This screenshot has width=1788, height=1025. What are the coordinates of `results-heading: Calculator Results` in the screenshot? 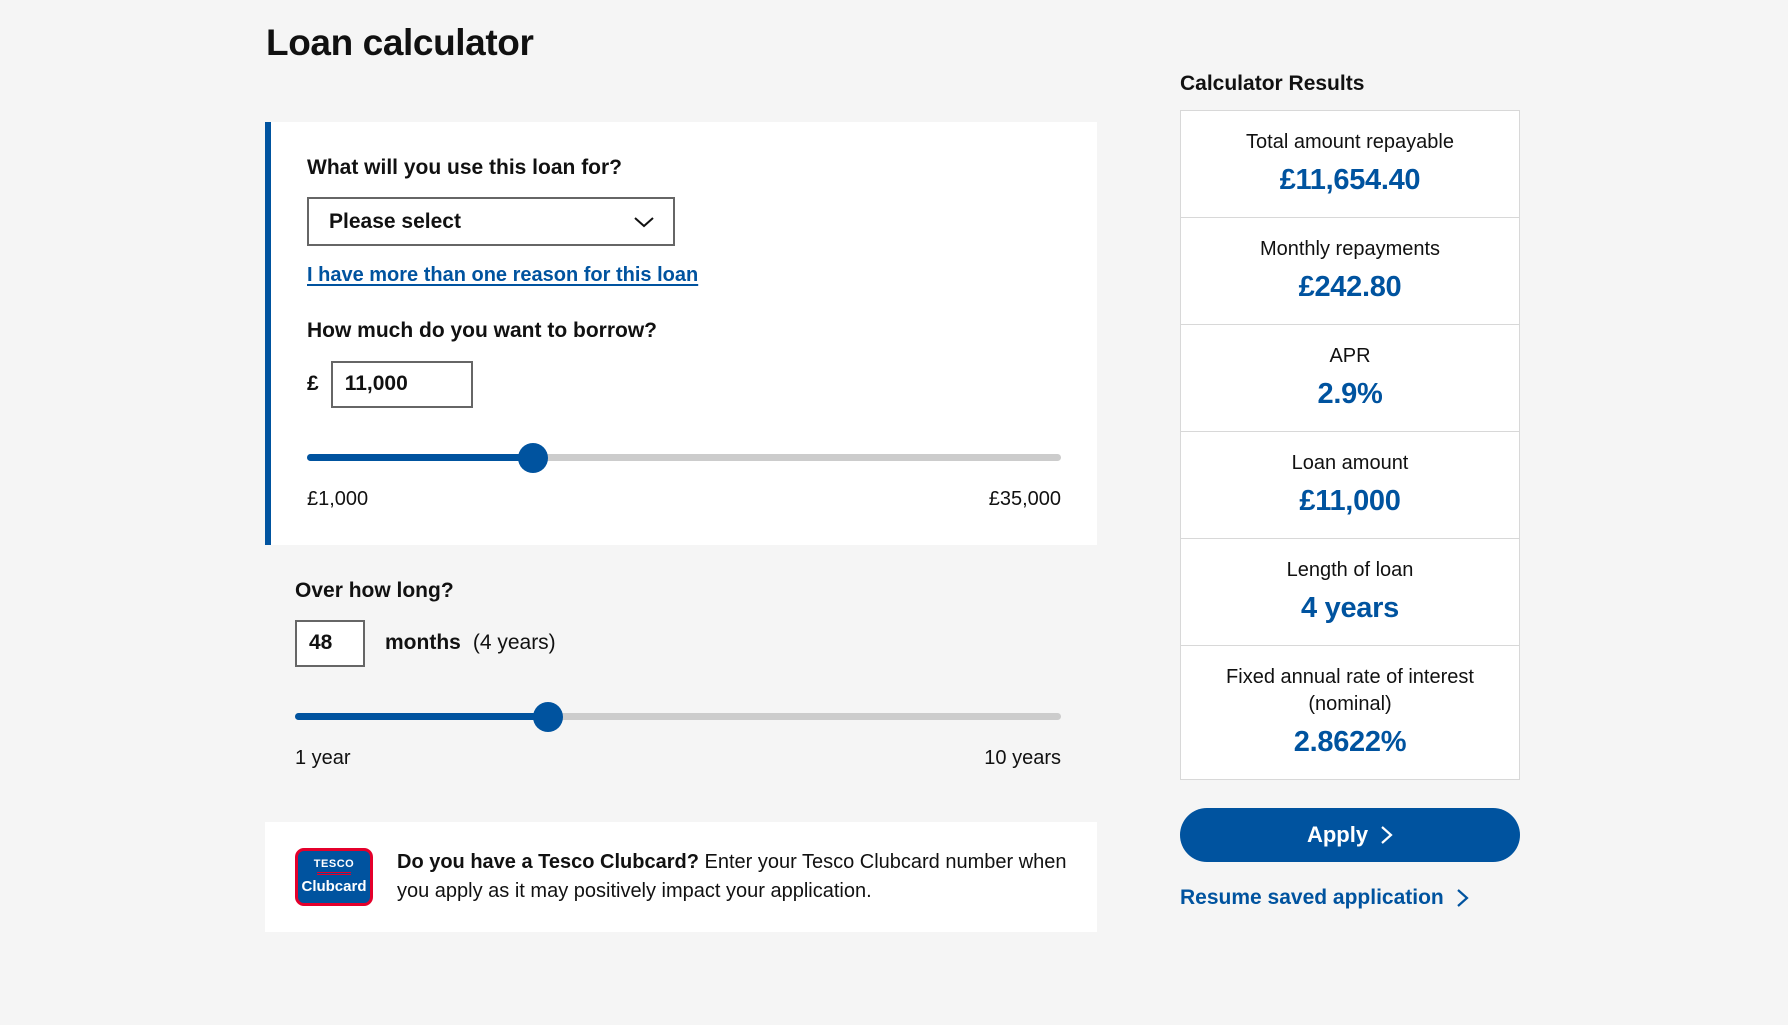 It's located at (1272, 83).